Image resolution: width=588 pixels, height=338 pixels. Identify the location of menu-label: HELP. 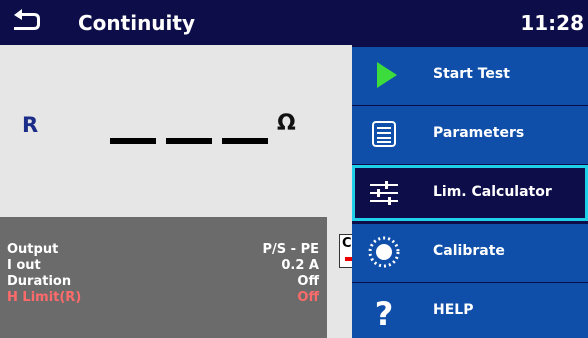
(453, 310).